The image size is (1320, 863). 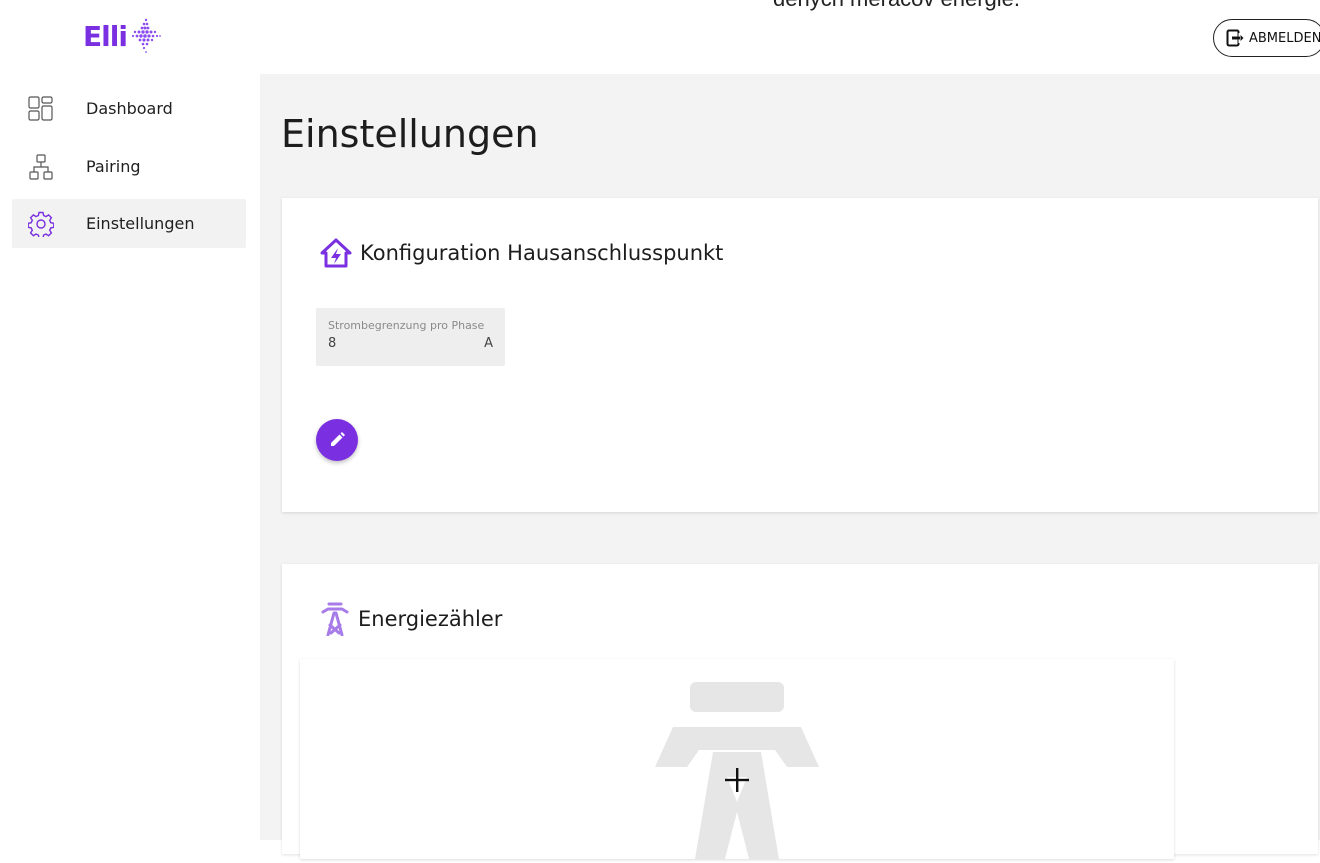 I want to click on field-value: 8, so click(x=332, y=343).